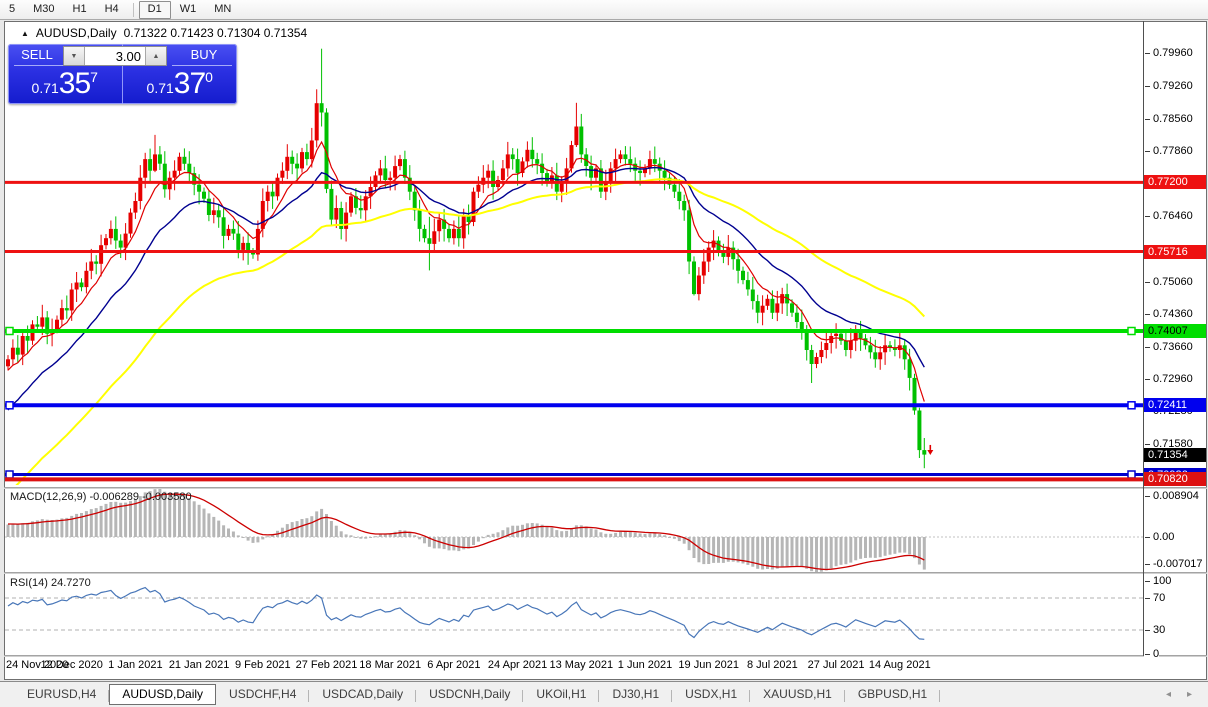 This screenshot has width=1208, height=707. Describe the element at coordinates (43, 10) in the screenshot. I see `timeframe-button-m30: M30` at that location.